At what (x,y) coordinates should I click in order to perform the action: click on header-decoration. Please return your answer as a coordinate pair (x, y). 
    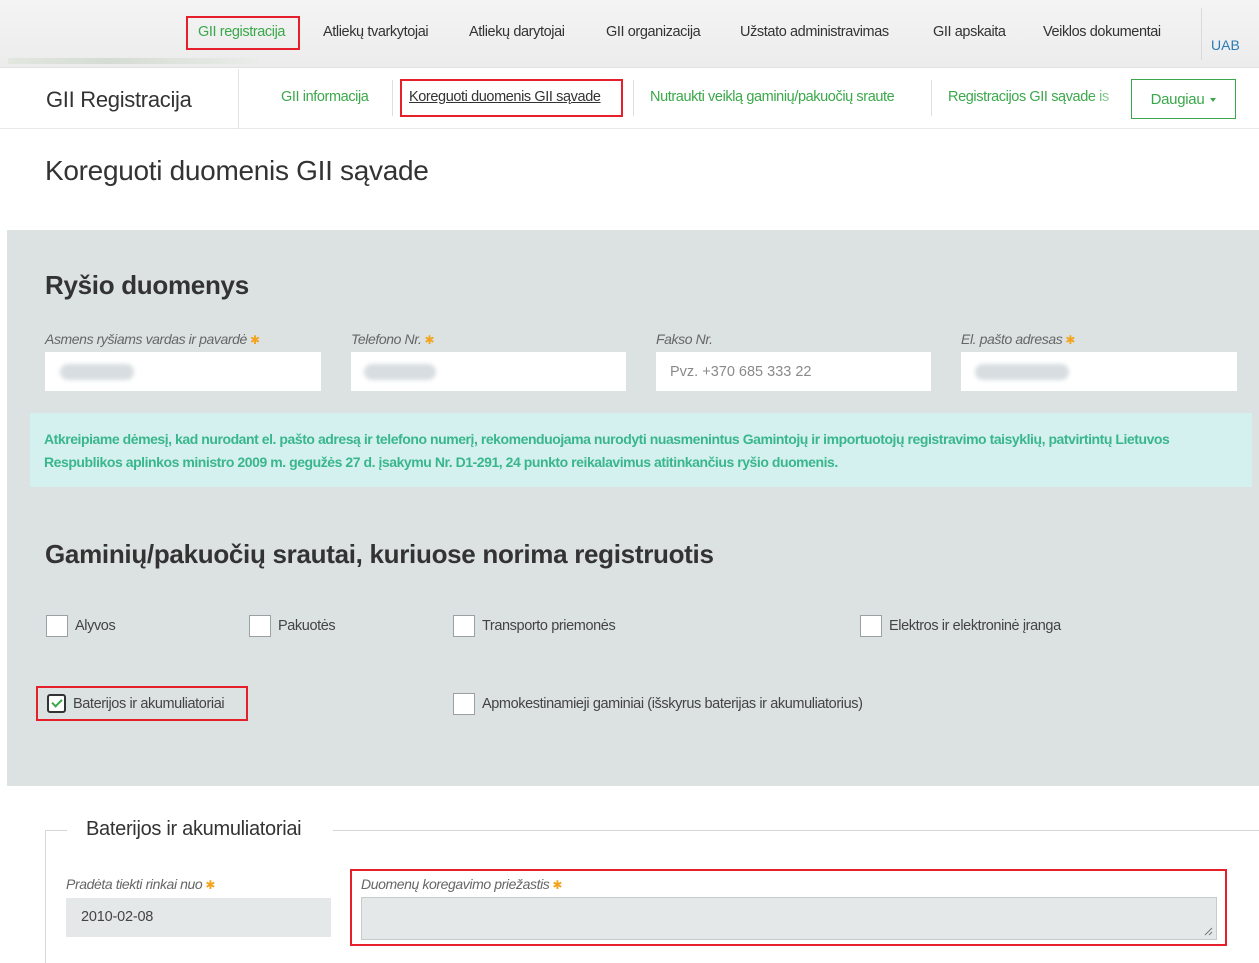
    Looking at the image, I should click on (133, 61).